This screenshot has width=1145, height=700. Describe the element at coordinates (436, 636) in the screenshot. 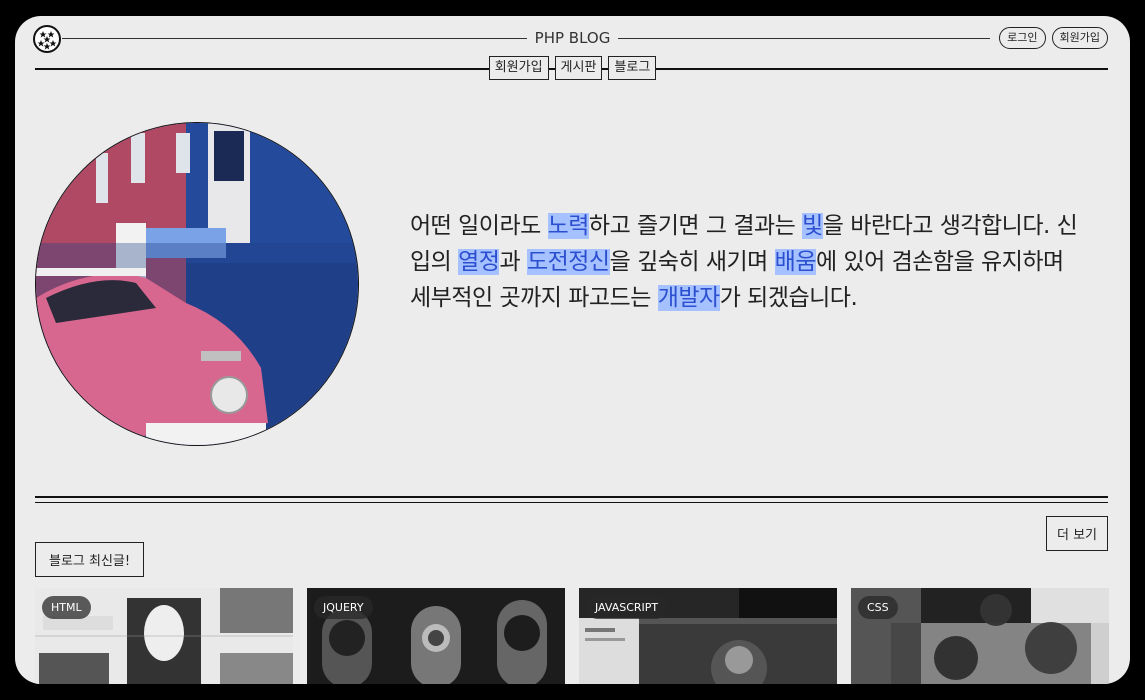

I see `blog-card-jquery: JQUERY` at that location.